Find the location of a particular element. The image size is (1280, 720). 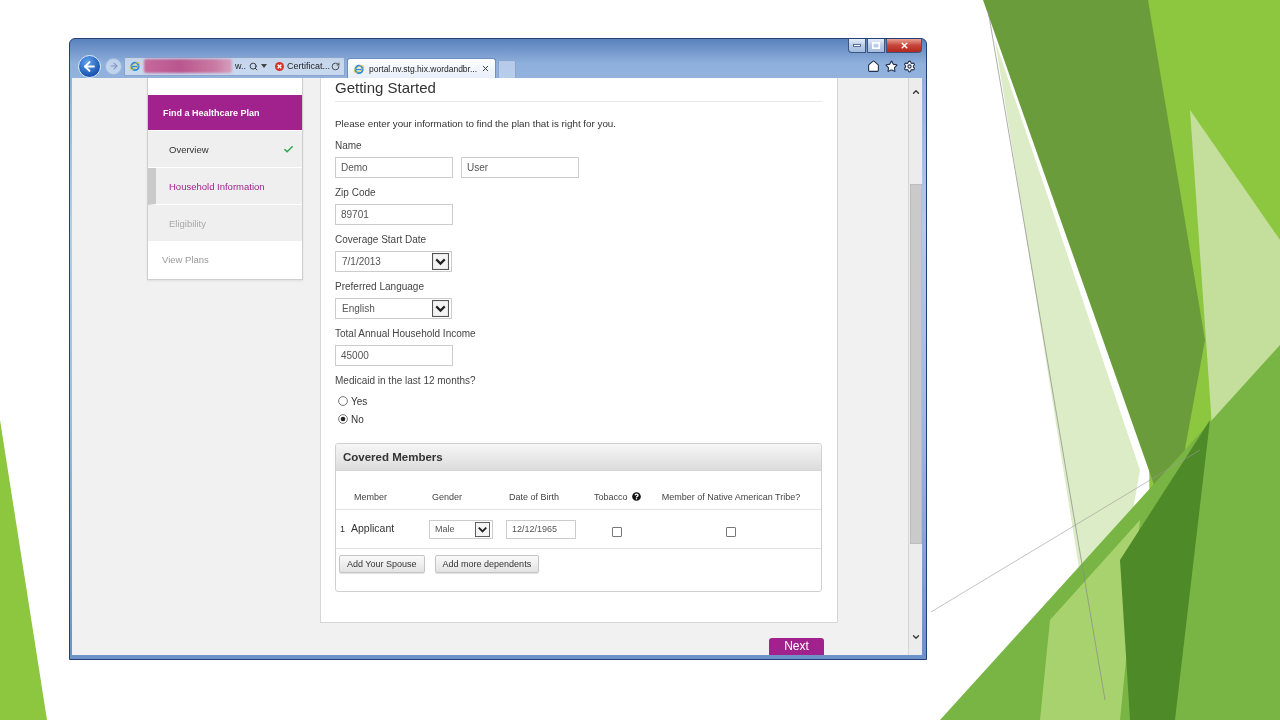

column-header: Tobacco is located at coordinates (611, 497).